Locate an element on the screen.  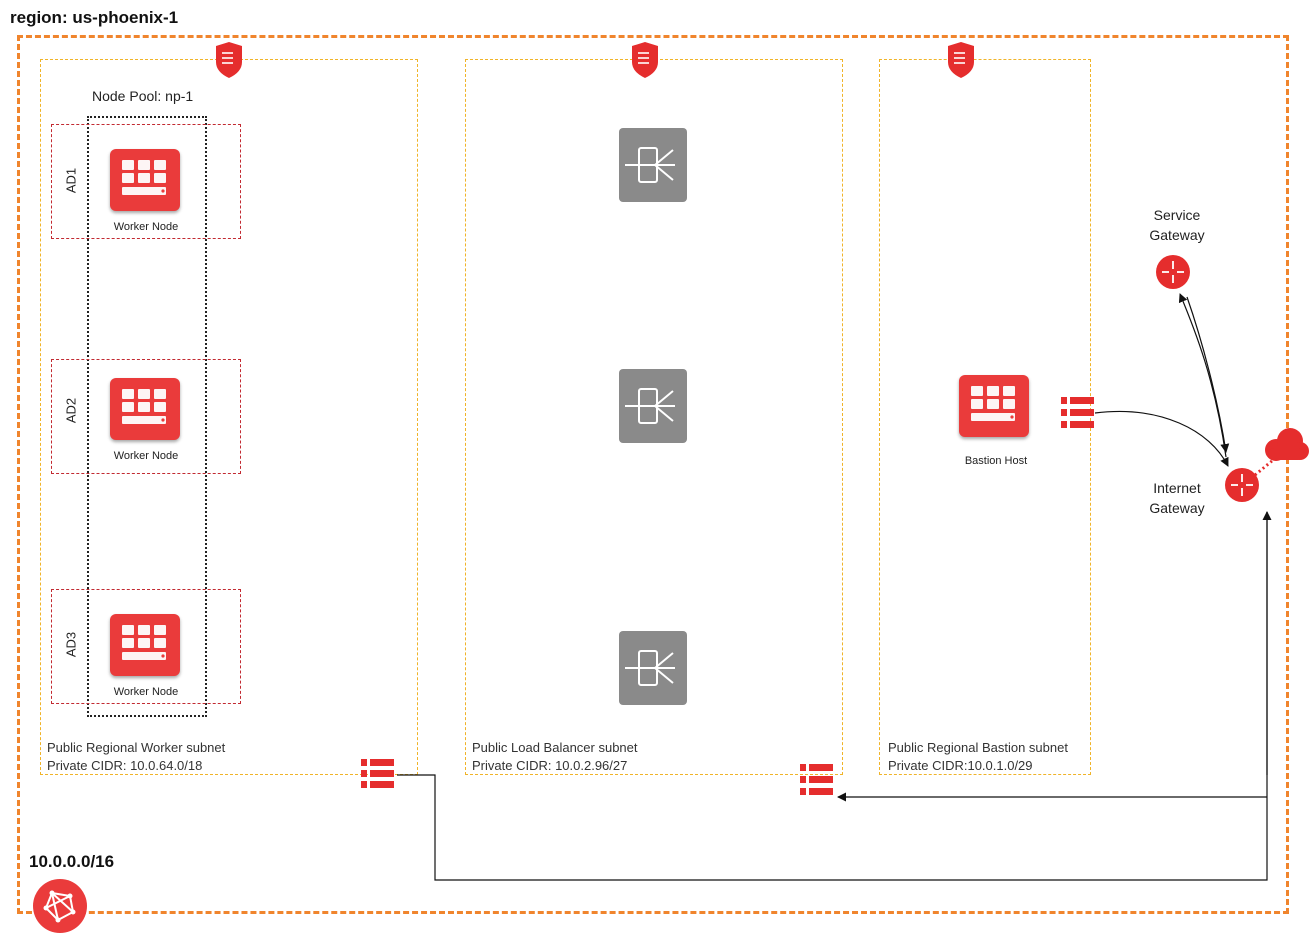
service-gateway-icon is located at coordinates (1173, 272).